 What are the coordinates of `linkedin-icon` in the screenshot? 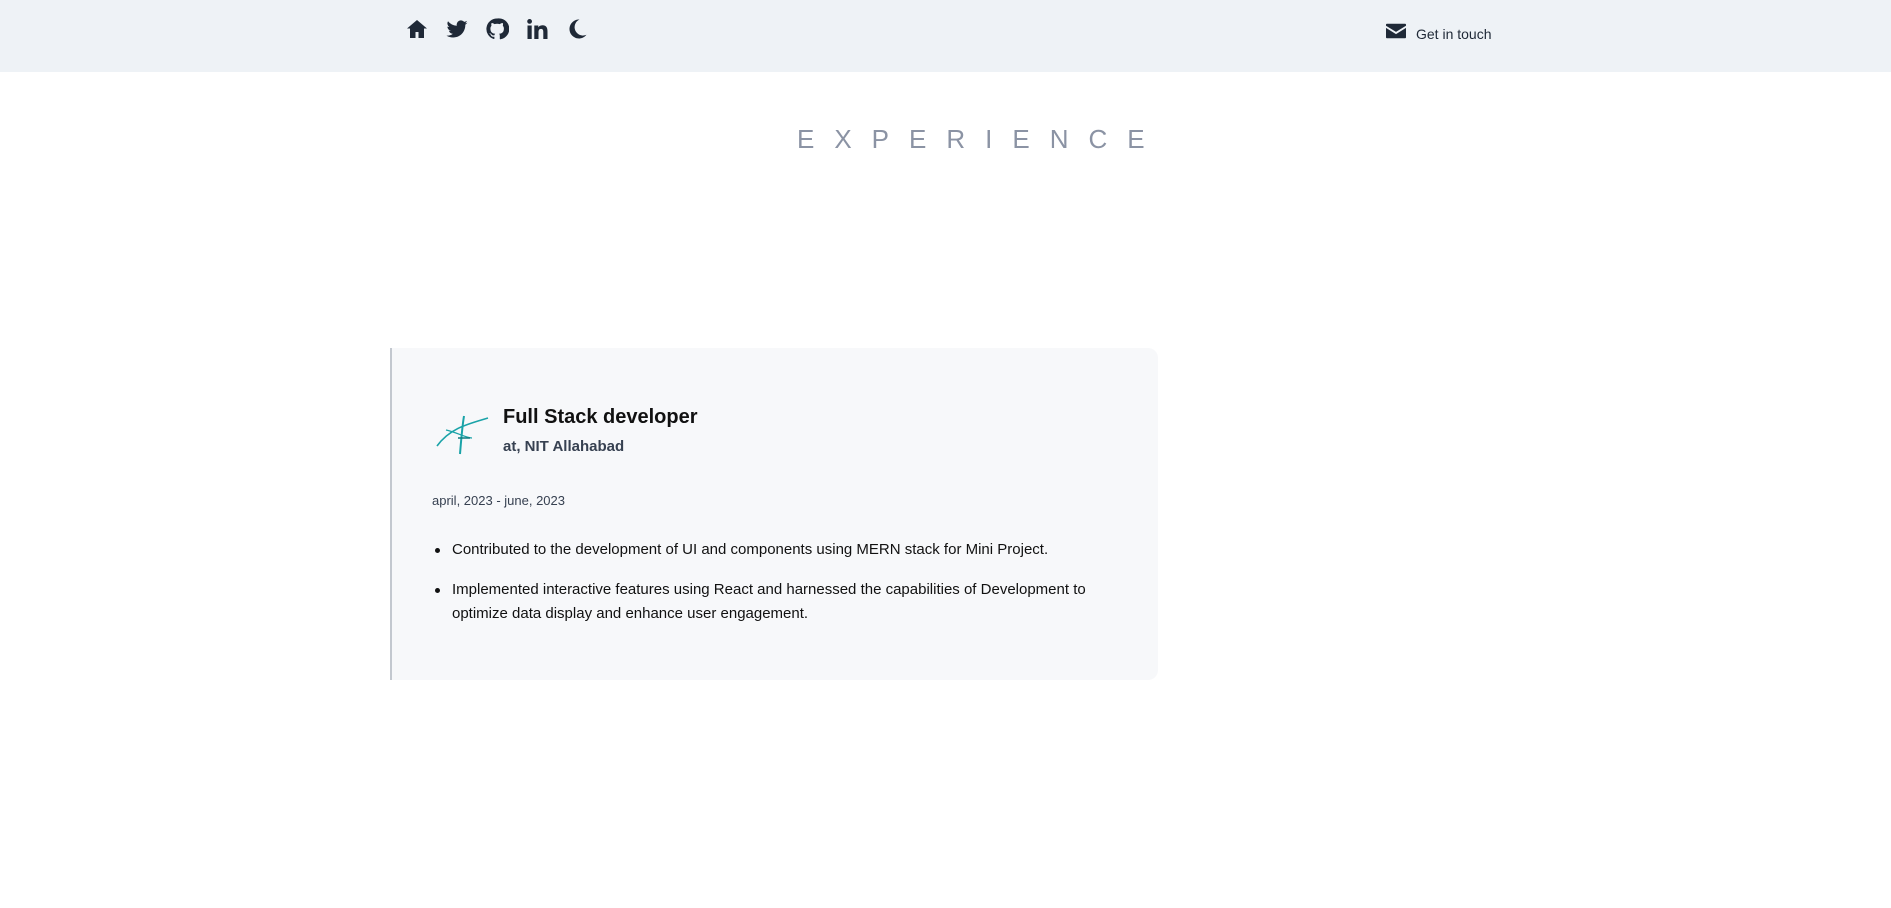 It's located at (537, 29).